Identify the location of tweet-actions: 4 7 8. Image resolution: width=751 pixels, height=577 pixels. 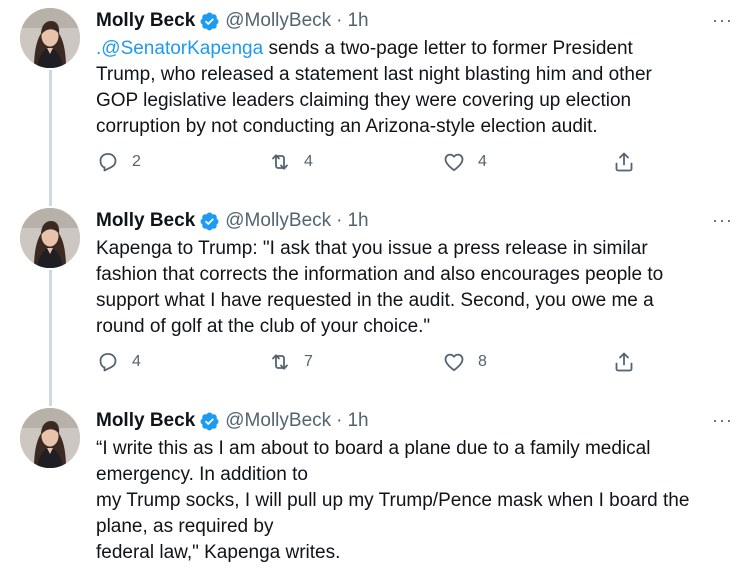
(376, 365).